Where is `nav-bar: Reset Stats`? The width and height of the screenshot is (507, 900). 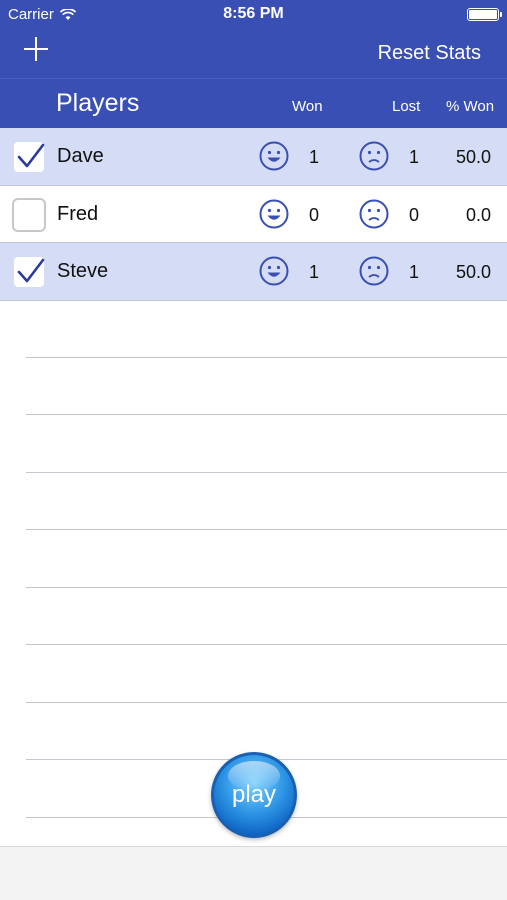 nav-bar: Reset Stats is located at coordinates (253, 53).